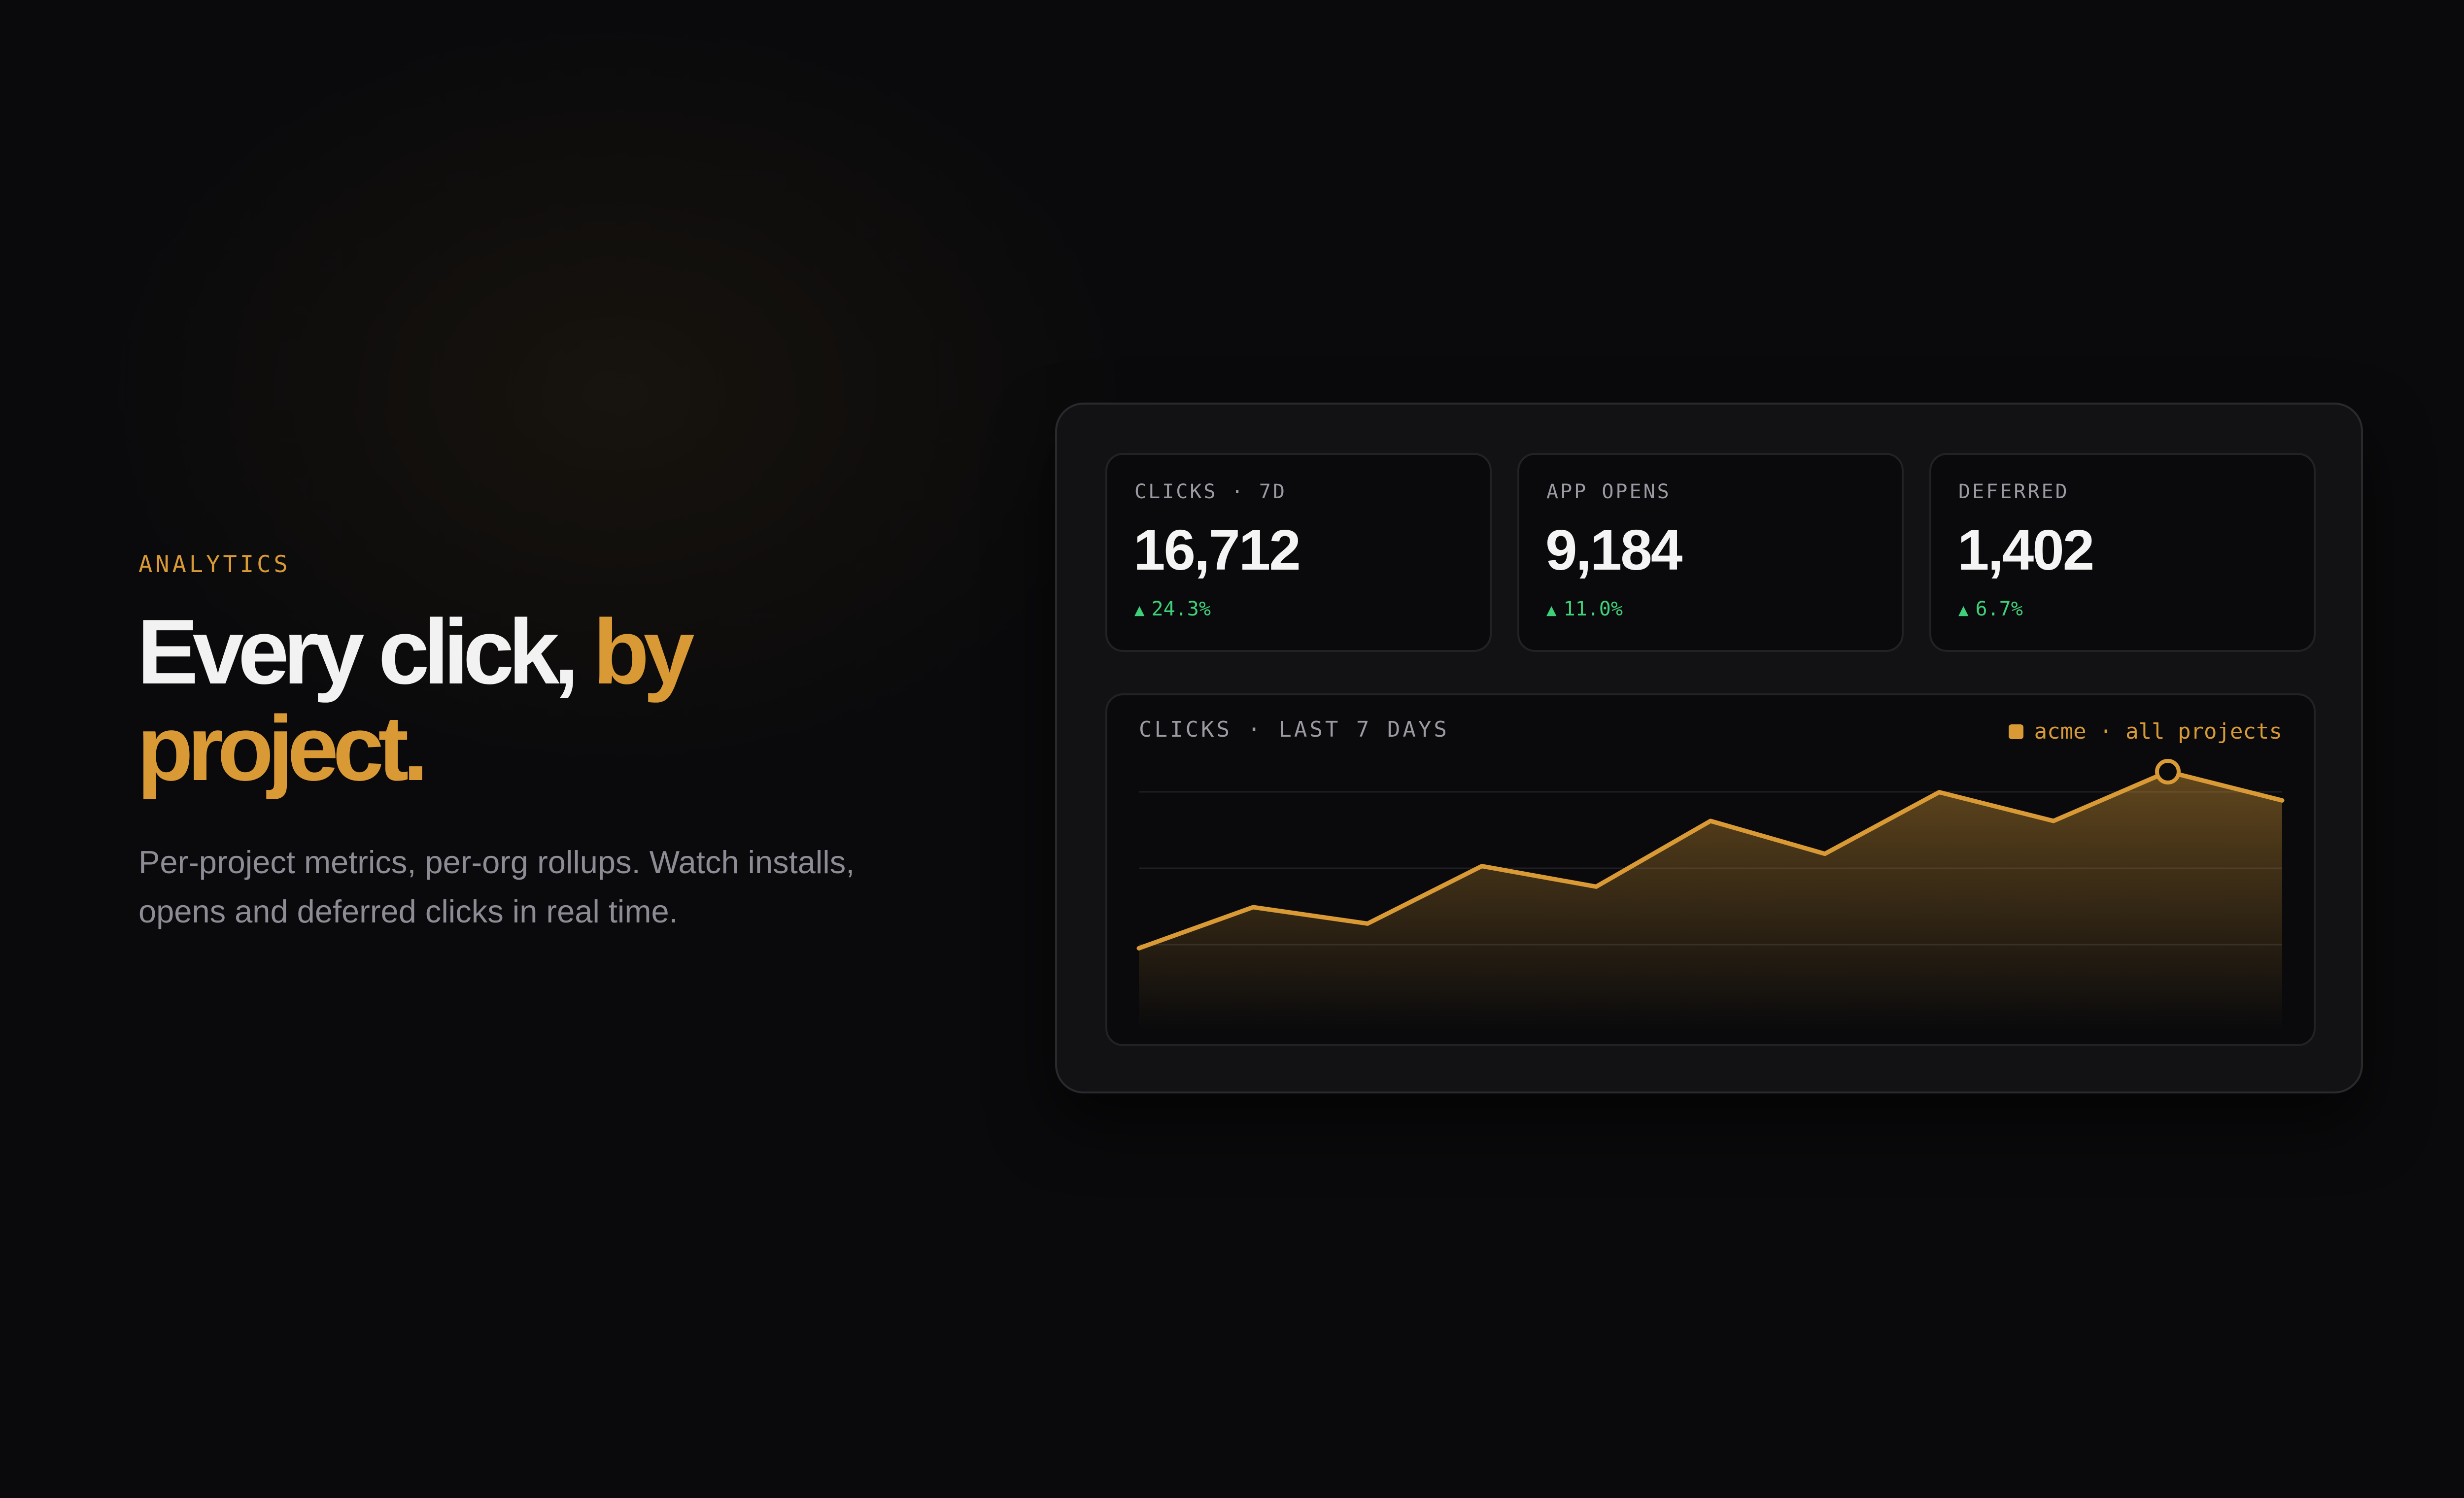  I want to click on stat-card-clicks: CLICKS · 7D 16,712 ▲ 24.3%, so click(1298, 552).